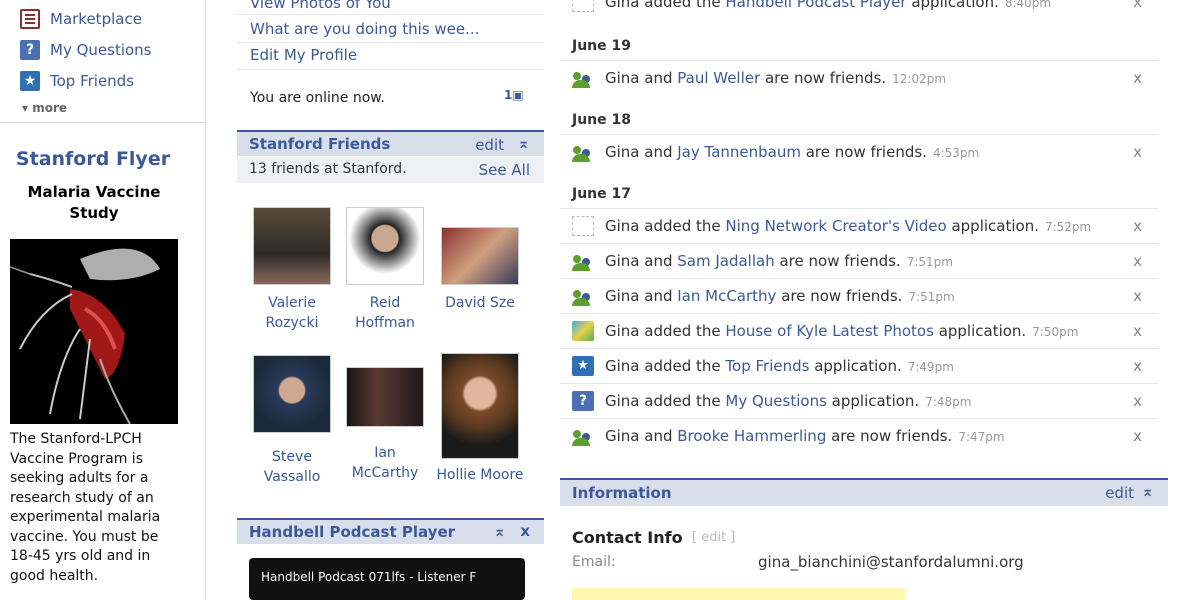 The width and height of the screenshot is (1200, 600). I want to click on feed-link: Ian McCarthy, so click(726, 296).